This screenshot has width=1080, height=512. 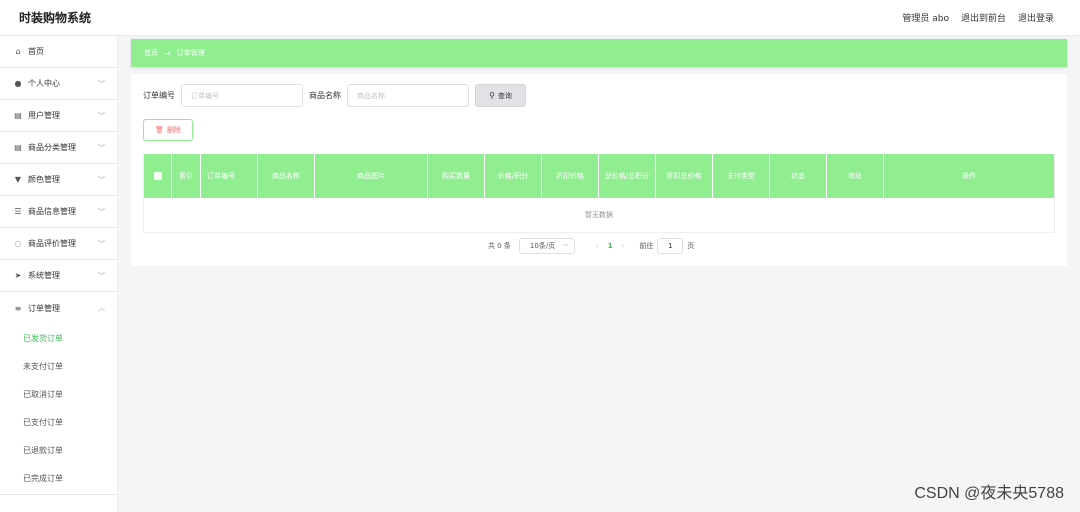 I want to click on order-submenu: 已发货订单 未支付订单 已取消订单 已支付订单 已退款订单 已完成订单, so click(x=58, y=409).